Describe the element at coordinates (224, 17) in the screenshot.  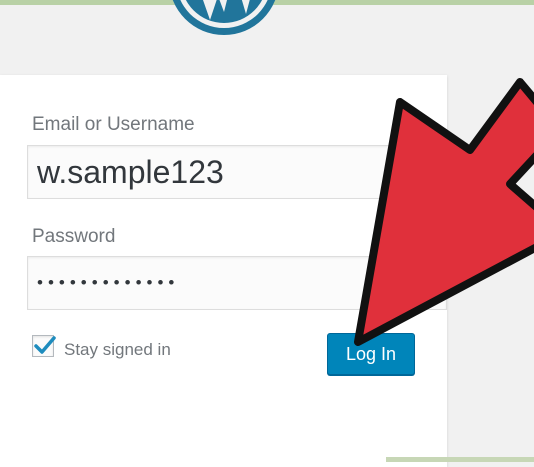
I see `wordpress-logo-icon` at that location.